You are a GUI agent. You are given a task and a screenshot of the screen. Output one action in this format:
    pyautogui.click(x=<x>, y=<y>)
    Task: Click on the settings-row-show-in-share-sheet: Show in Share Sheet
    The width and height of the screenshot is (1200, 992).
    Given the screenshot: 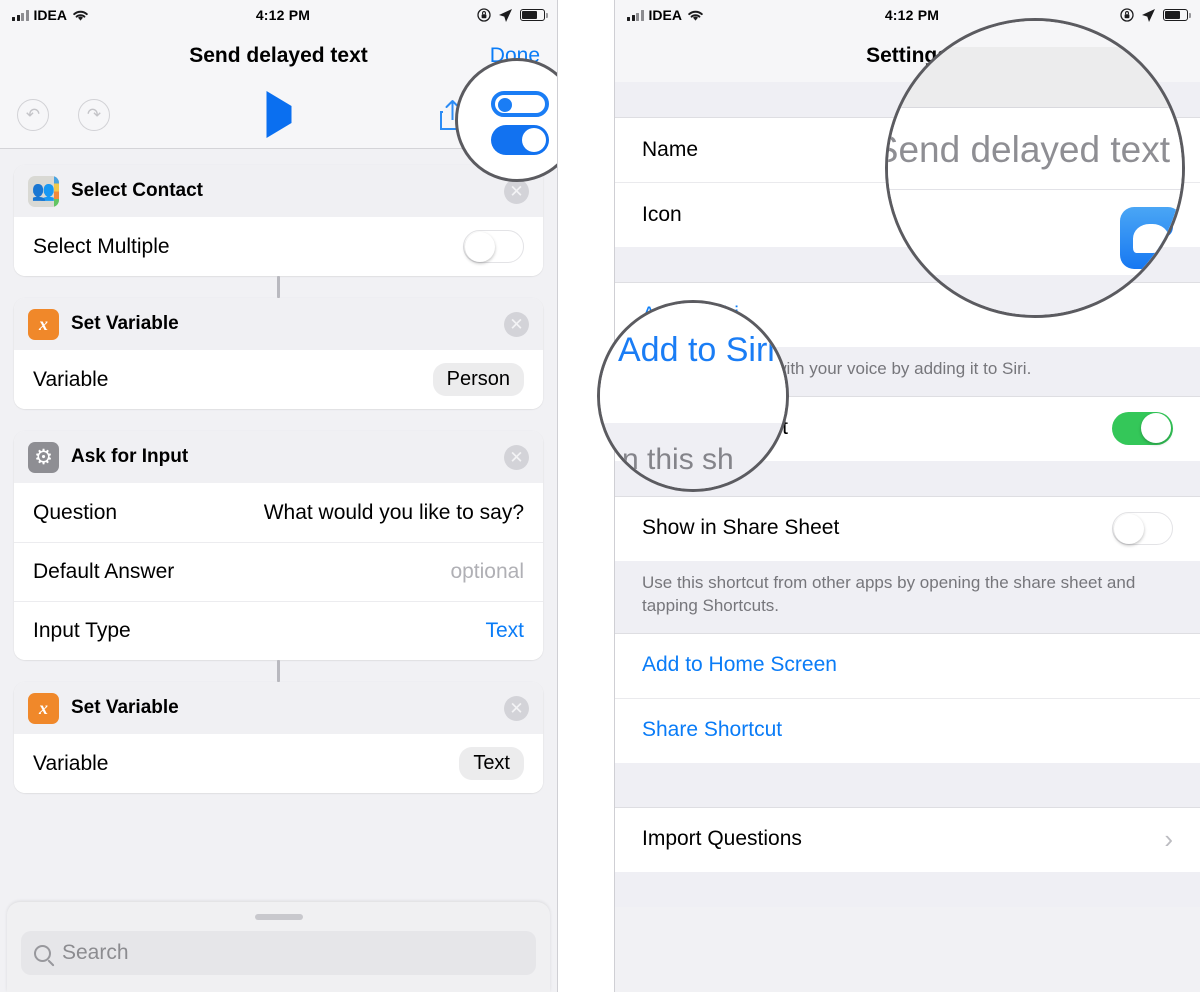 What is the action you would take?
    pyautogui.click(x=907, y=528)
    